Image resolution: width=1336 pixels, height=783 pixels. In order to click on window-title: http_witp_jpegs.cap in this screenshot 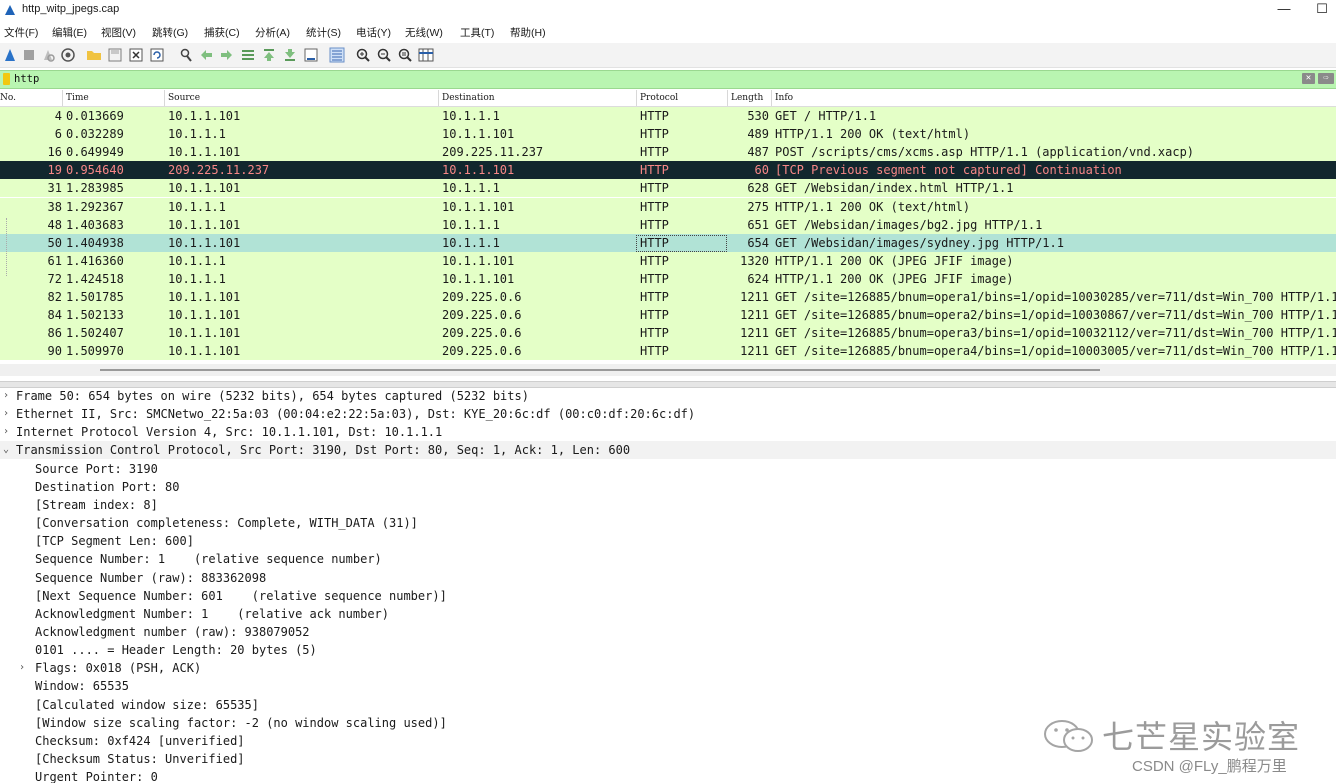, I will do `click(71, 9)`.